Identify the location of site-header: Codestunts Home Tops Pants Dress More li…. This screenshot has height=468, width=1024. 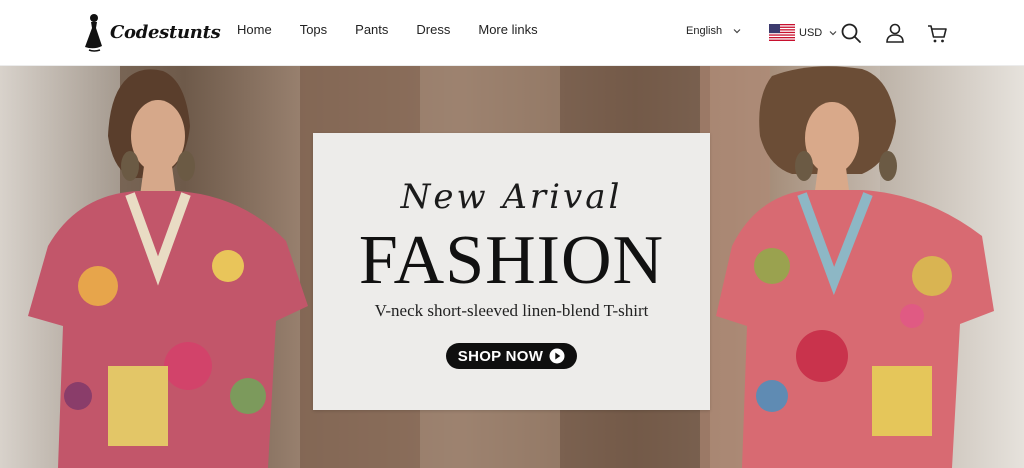
(512, 33).